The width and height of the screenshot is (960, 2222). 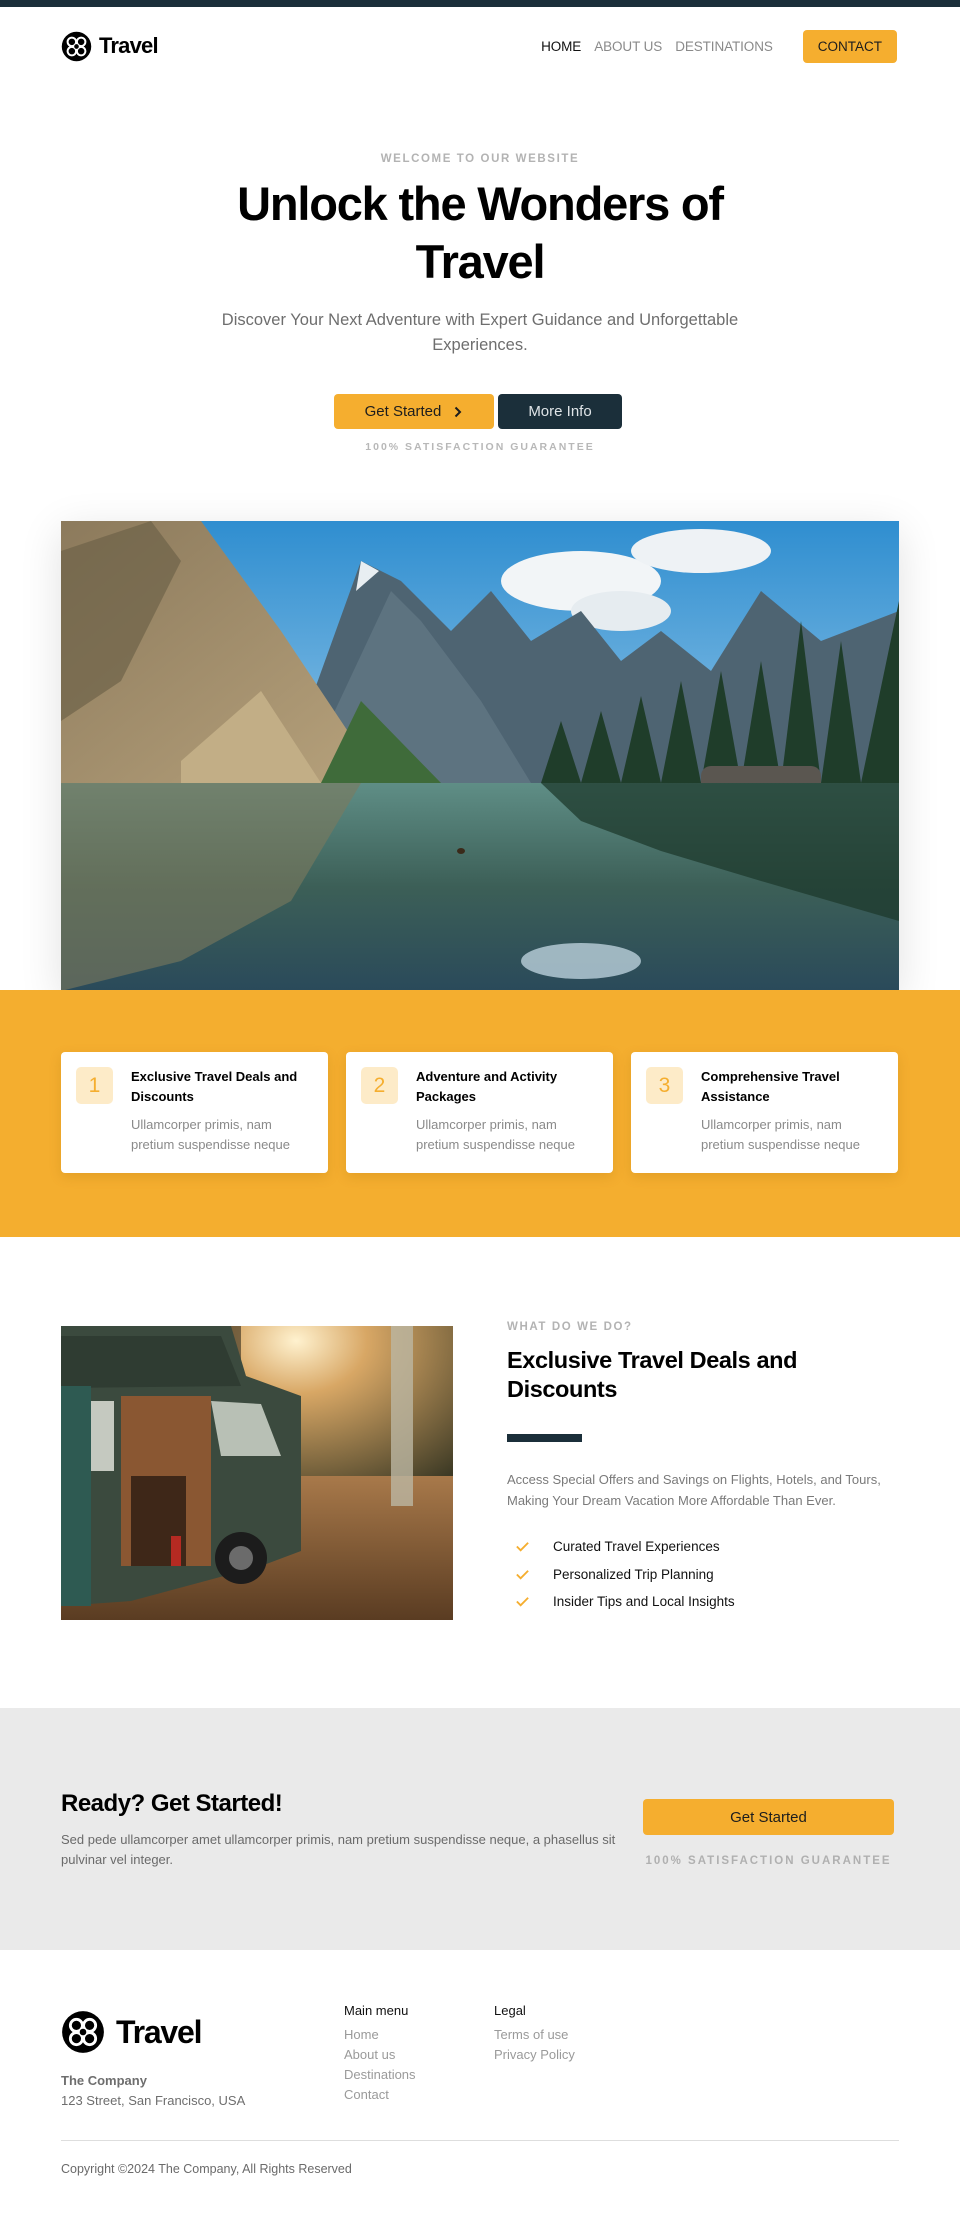 What do you see at coordinates (480, 232) in the screenshot?
I see `hero-title: Unlock the Wonders of Travel` at bounding box center [480, 232].